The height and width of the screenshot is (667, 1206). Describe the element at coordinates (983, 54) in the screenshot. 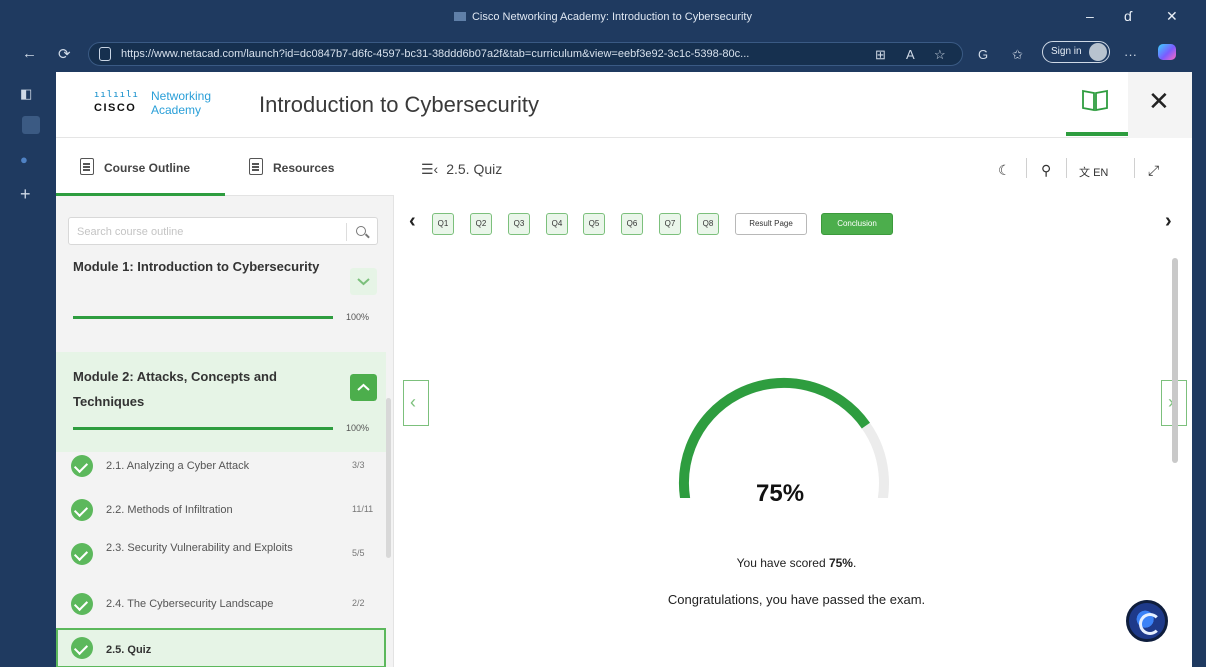

I see `refresh-extension-icon: G` at that location.